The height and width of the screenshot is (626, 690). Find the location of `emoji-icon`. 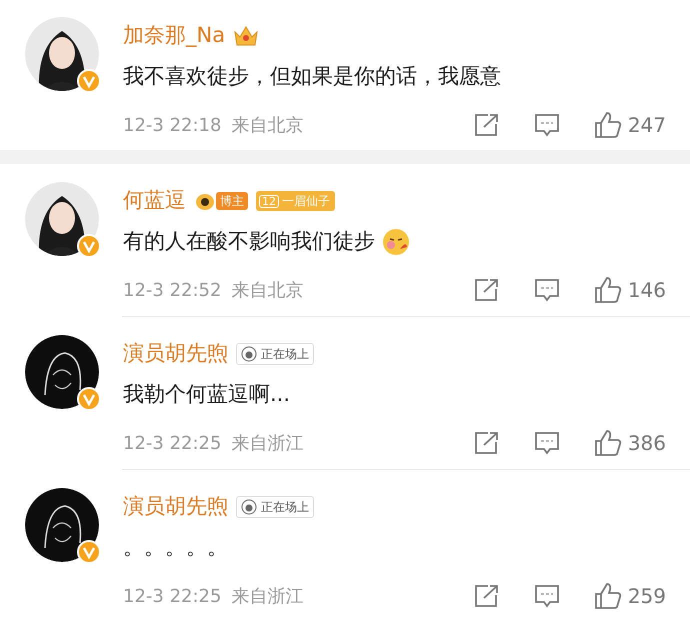

emoji-icon is located at coordinates (396, 242).